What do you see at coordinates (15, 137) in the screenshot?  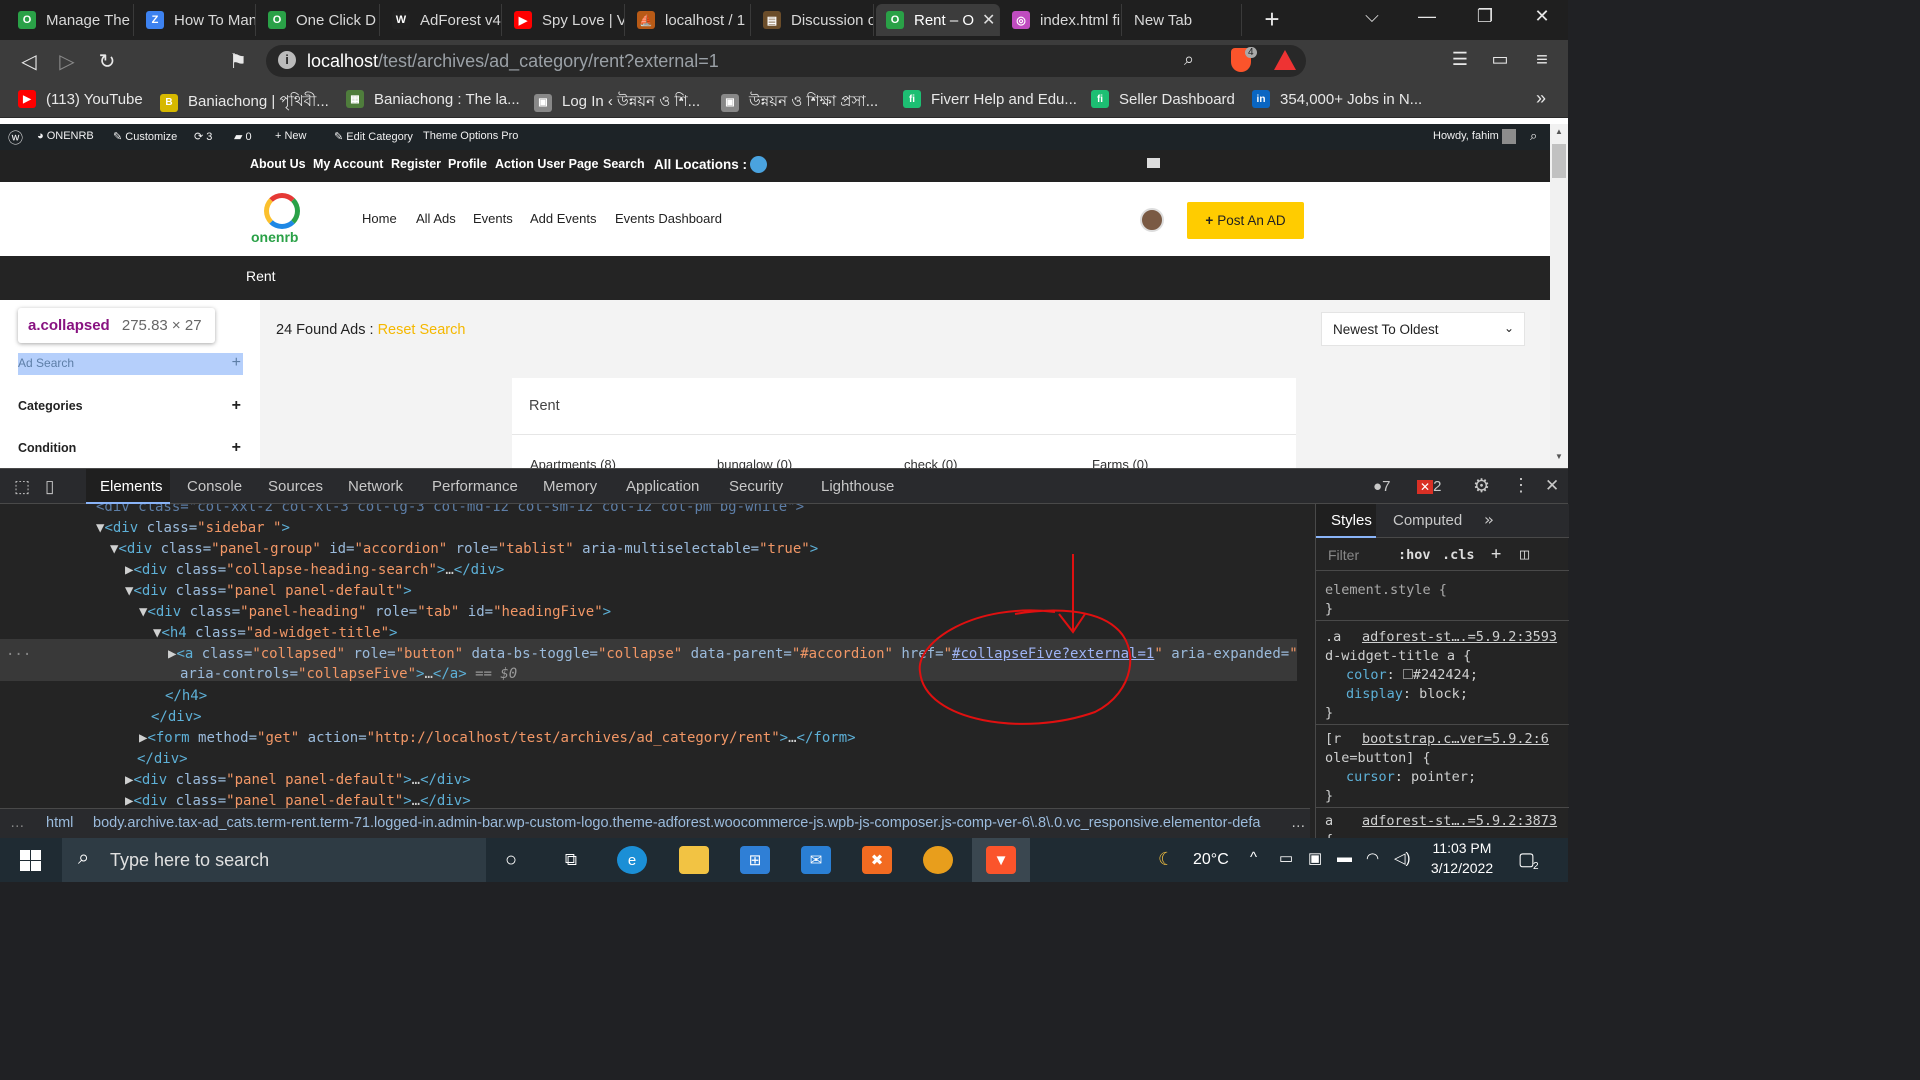 I see `wordpress-icon: ⓦ` at bounding box center [15, 137].